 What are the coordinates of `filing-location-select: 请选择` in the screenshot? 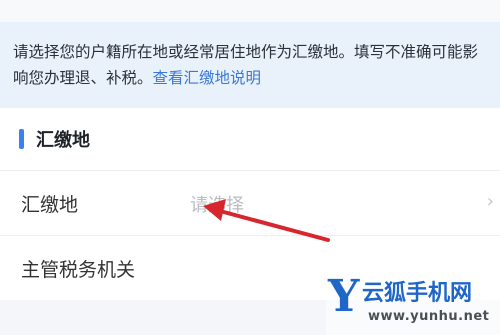 It's located at (217, 204).